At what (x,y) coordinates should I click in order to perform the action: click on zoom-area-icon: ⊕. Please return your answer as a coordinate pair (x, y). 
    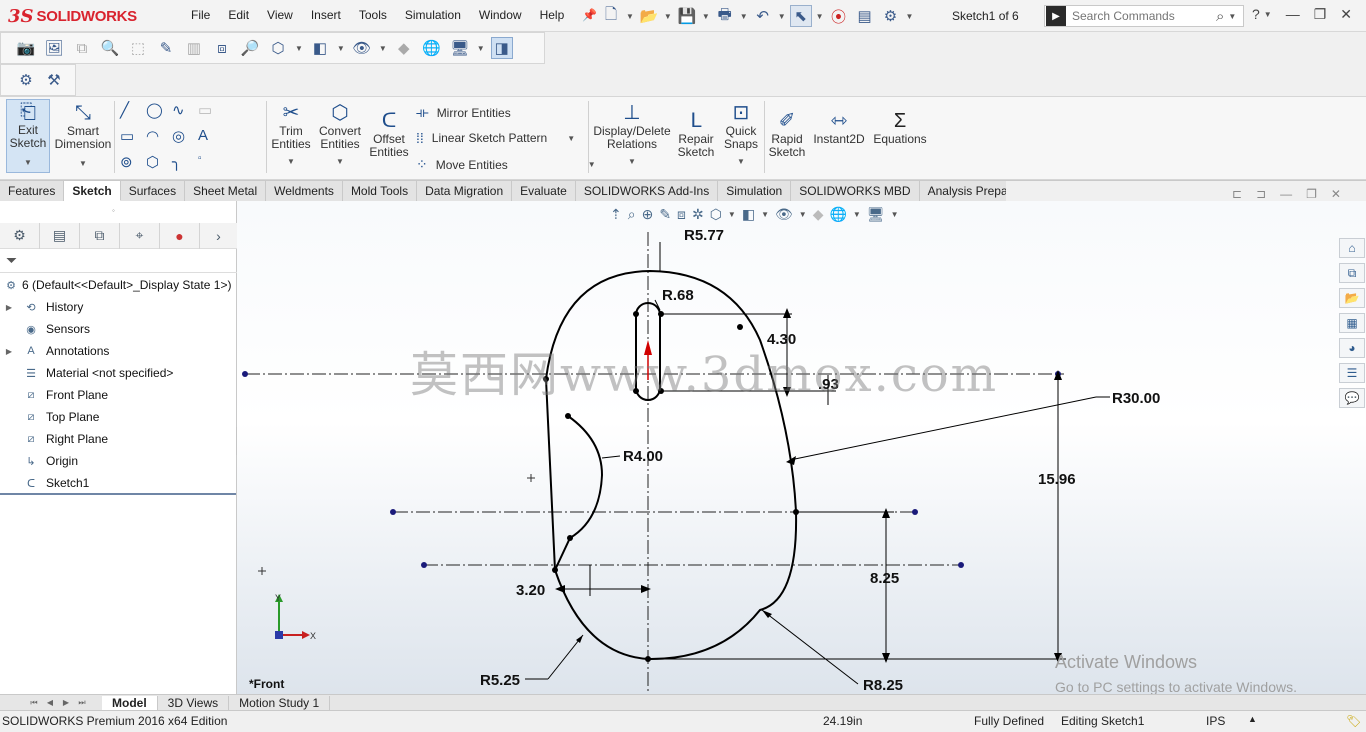
    Looking at the image, I should click on (648, 214).